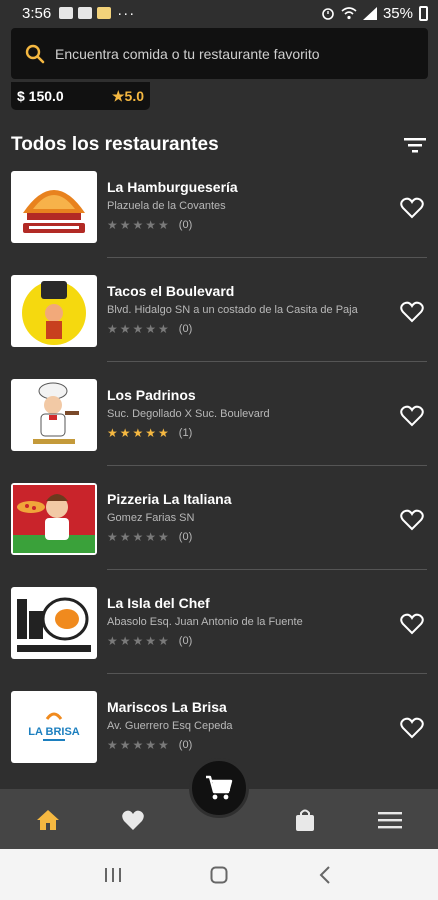  Describe the element at coordinates (37, 13) in the screenshot. I see `status-time: 3:56` at that location.